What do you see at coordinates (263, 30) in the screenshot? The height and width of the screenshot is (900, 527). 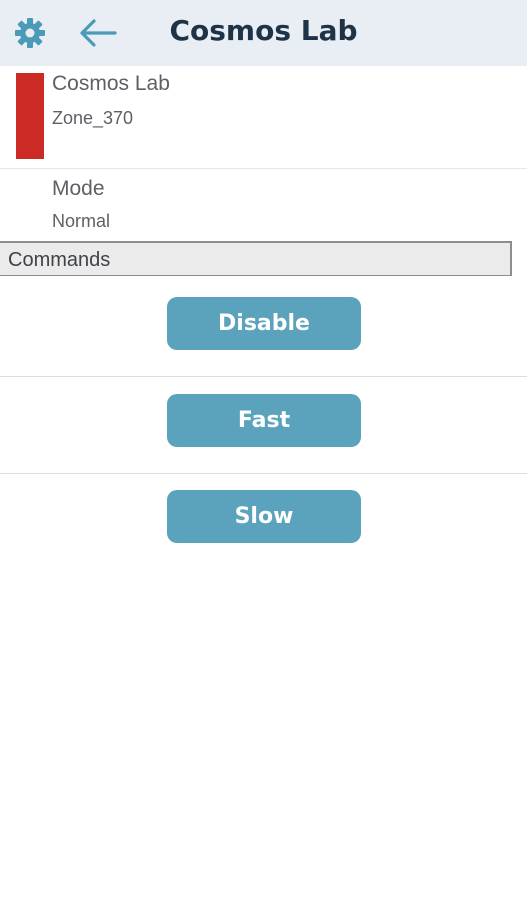 I see `page-title: Cosmos Lab` at bounding box center [263, 30].